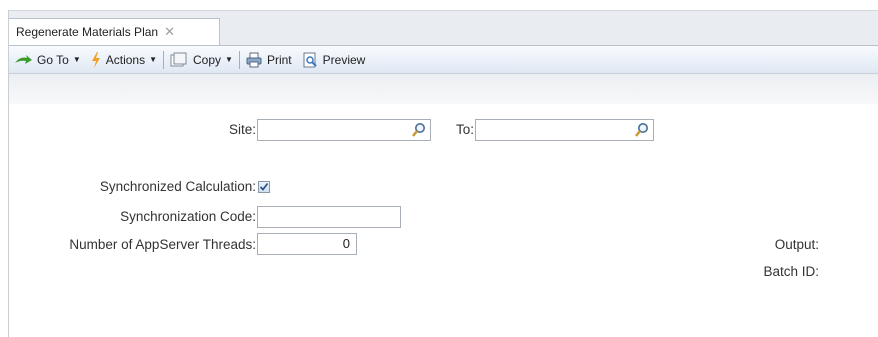 Image resolution: width=878 pixels, height=337 pixels. I want to click on print-label: Print, so click(279, 59).